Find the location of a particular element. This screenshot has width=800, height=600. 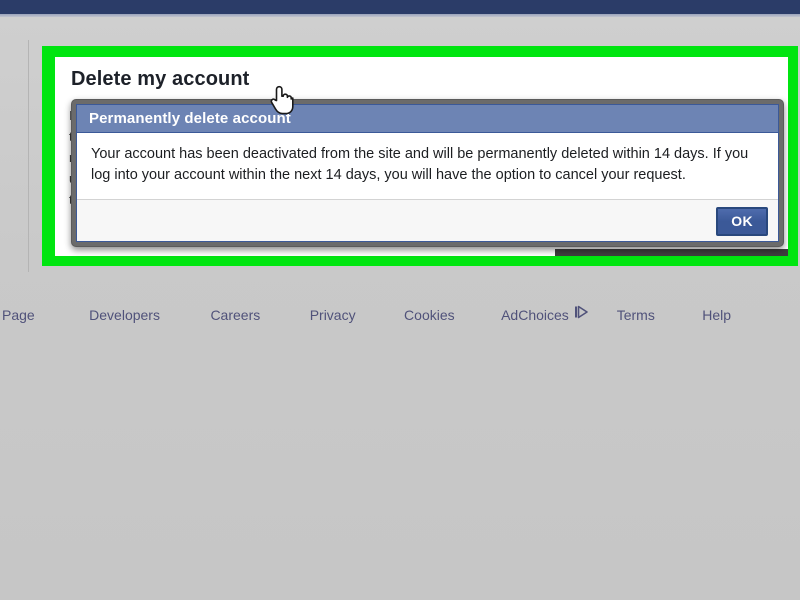

dialog-shadow-strip is located at coordinates (671, 252).